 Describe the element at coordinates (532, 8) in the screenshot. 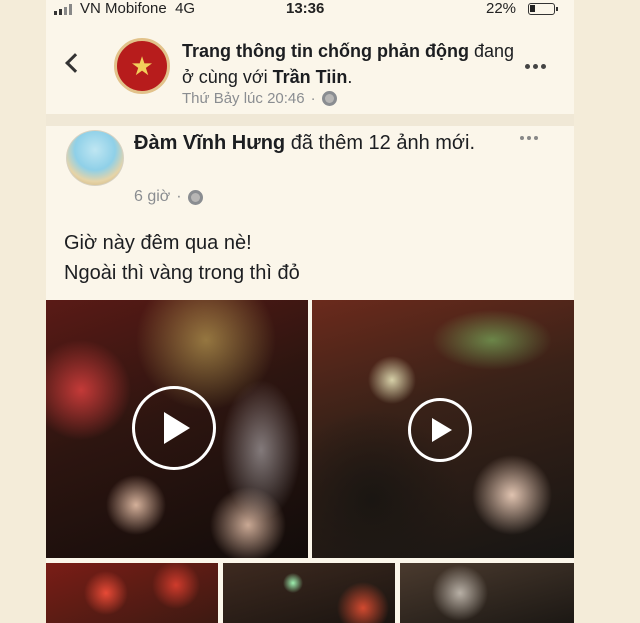

I see `battery-level` at that location.